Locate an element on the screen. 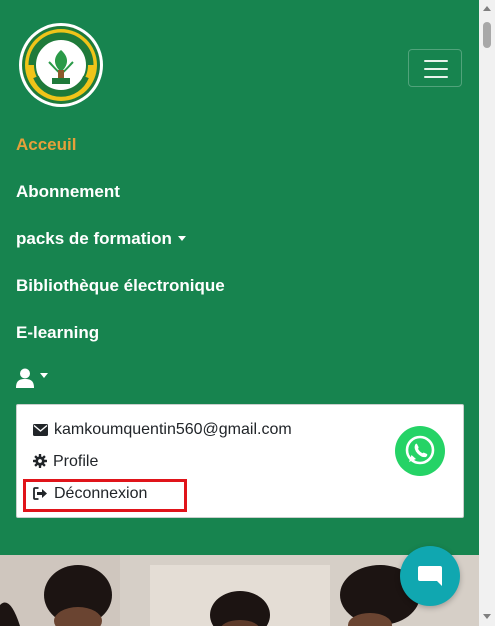  page-scrollbar is located at coordinates (487, 313).